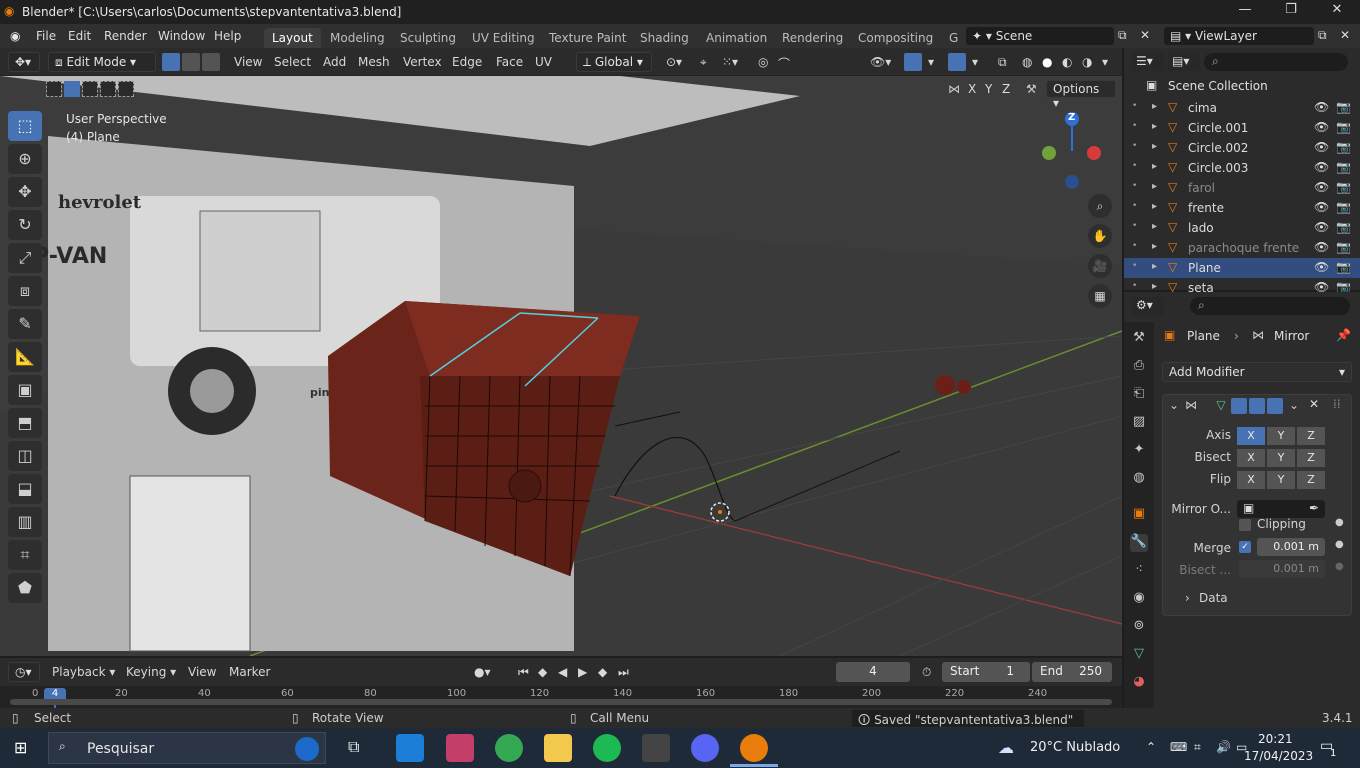 This screenshot has width=1360, height=768. Describe the element at coordinates (1281, 509) in the screenshot. I see `mirror-object-field: ▣ ✒` at that location.